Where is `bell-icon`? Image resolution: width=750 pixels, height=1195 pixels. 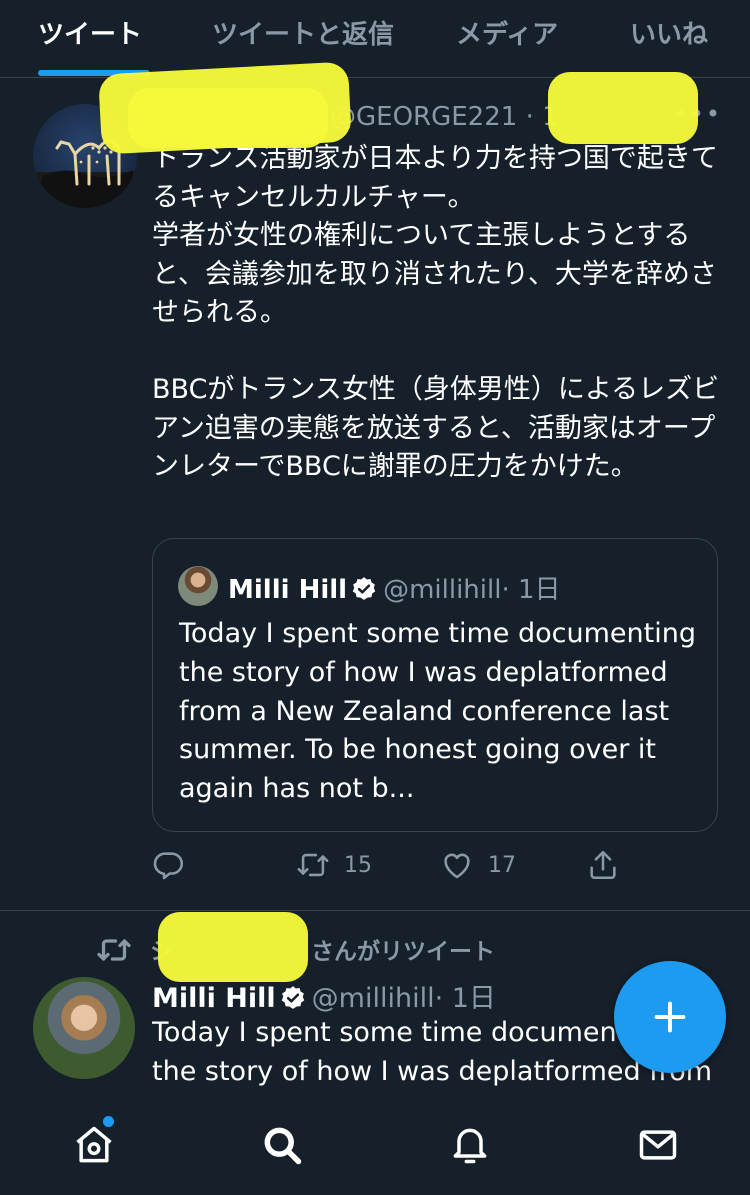
bell-icon is located at coordinates (470, 1146).